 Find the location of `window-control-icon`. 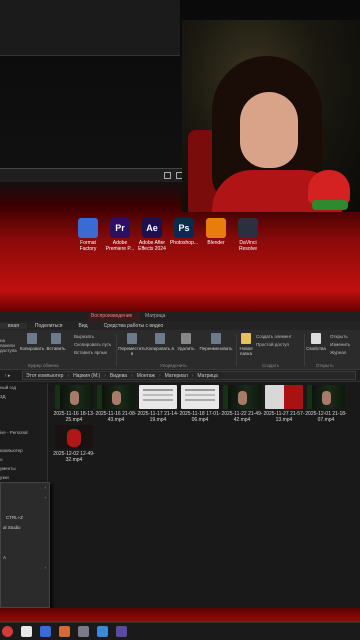

window-control-icon is located at coordinates (167, 175).